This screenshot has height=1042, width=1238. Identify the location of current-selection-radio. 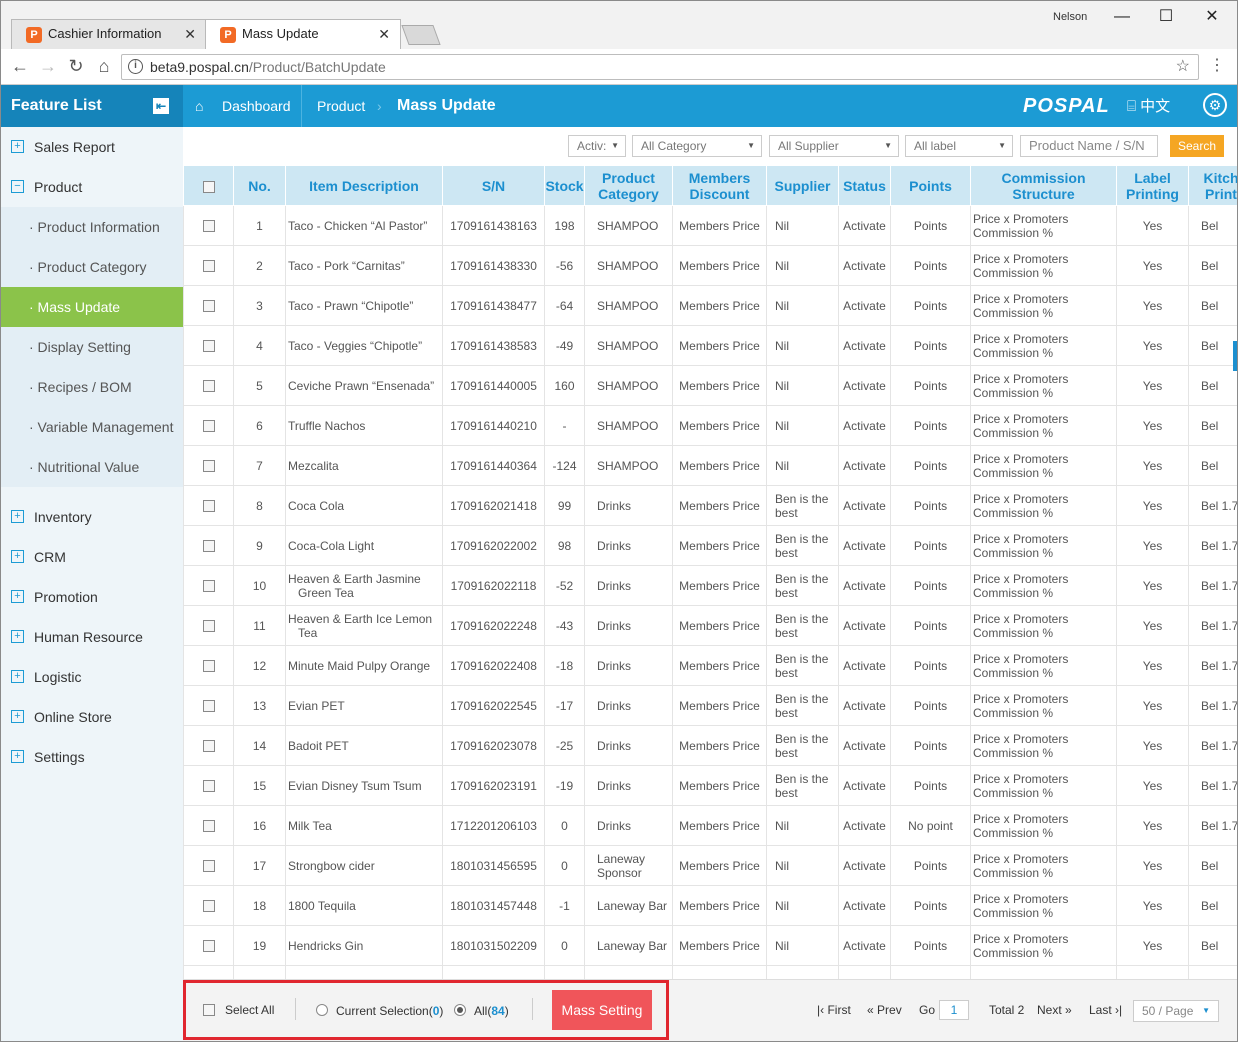
(322, 1010).